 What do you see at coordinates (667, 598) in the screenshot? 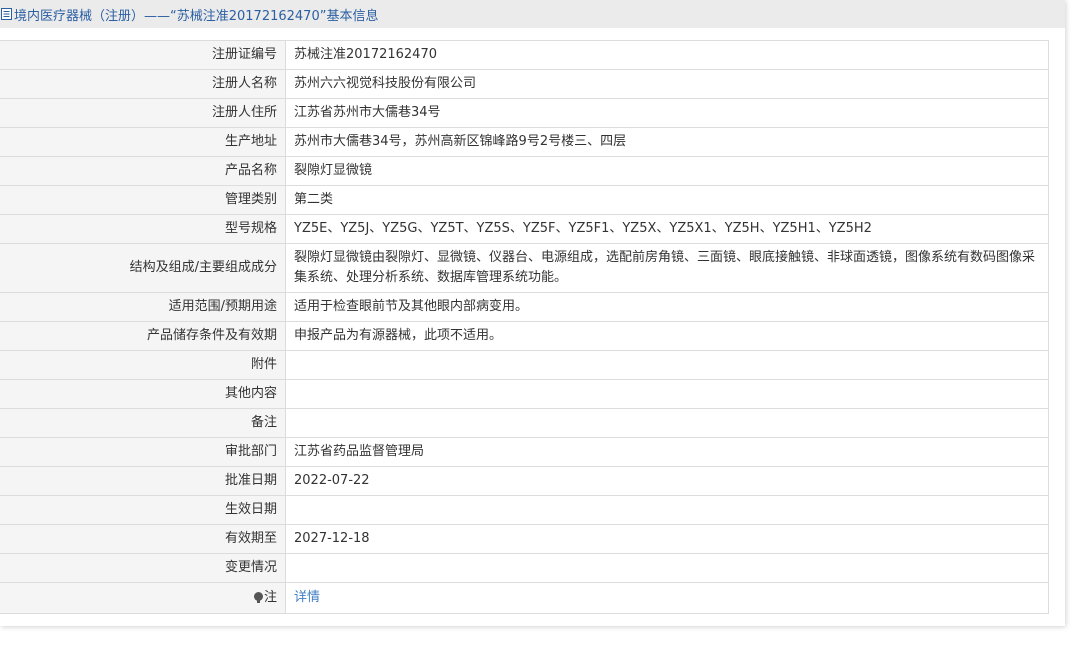
I see `note-value-cell: 详情` at bounding box center [667, 598].